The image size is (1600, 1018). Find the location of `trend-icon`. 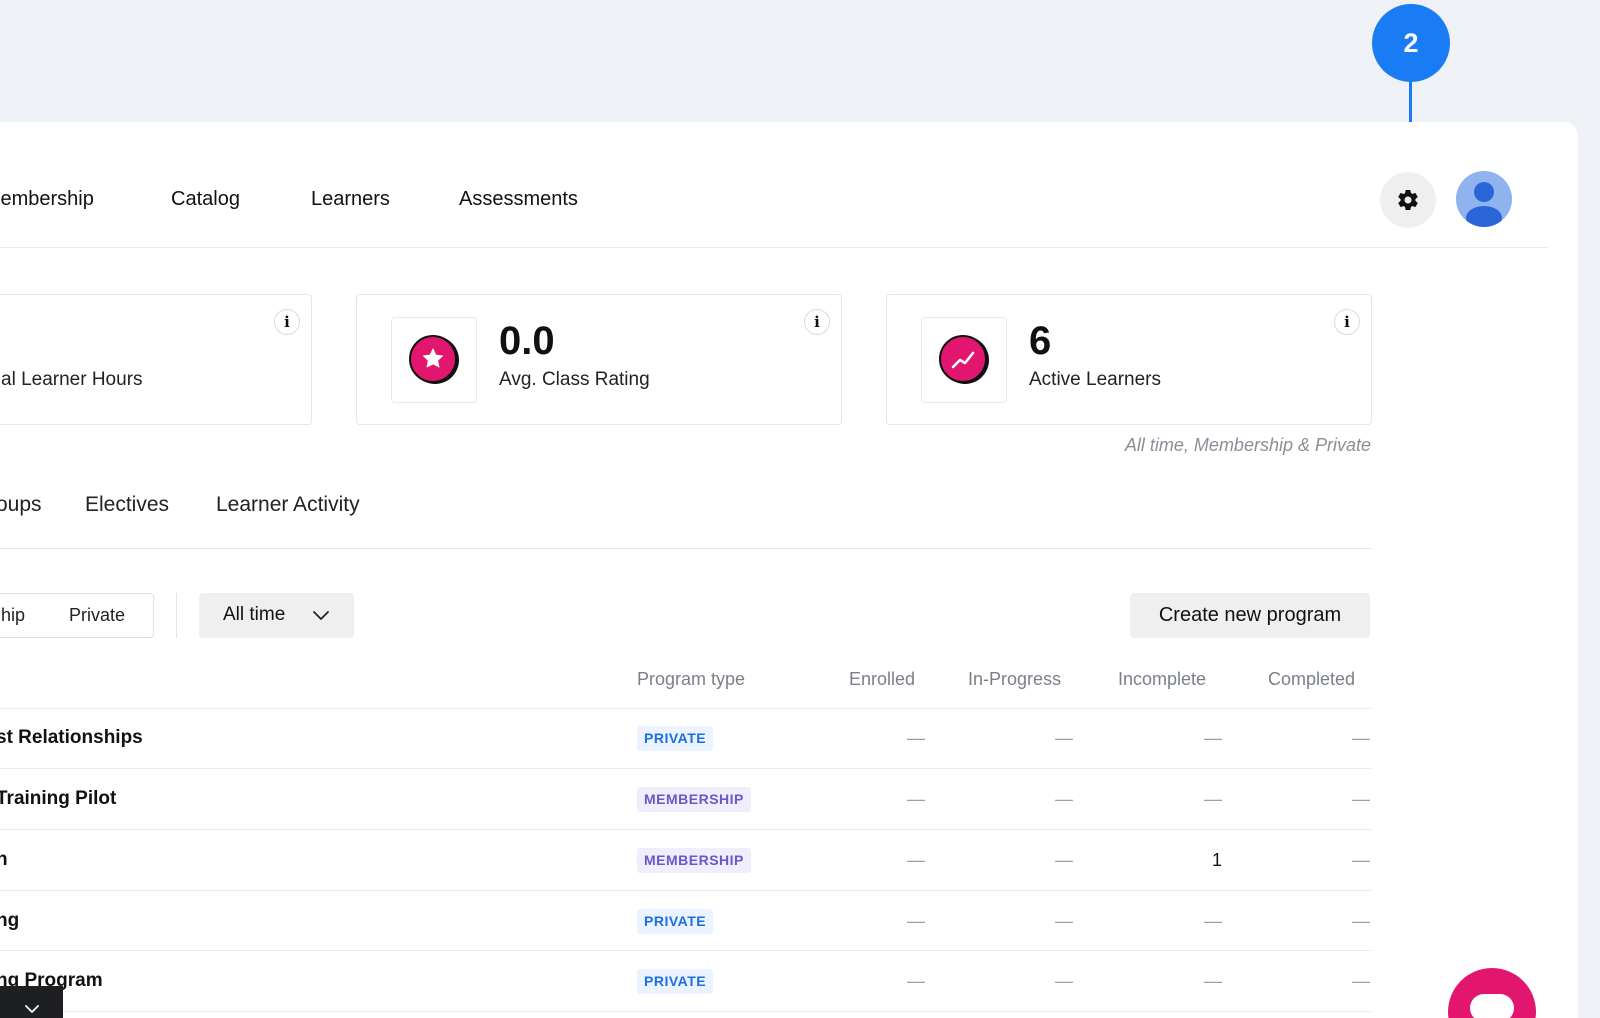

trend-icon is located at coordinates (964, 359).